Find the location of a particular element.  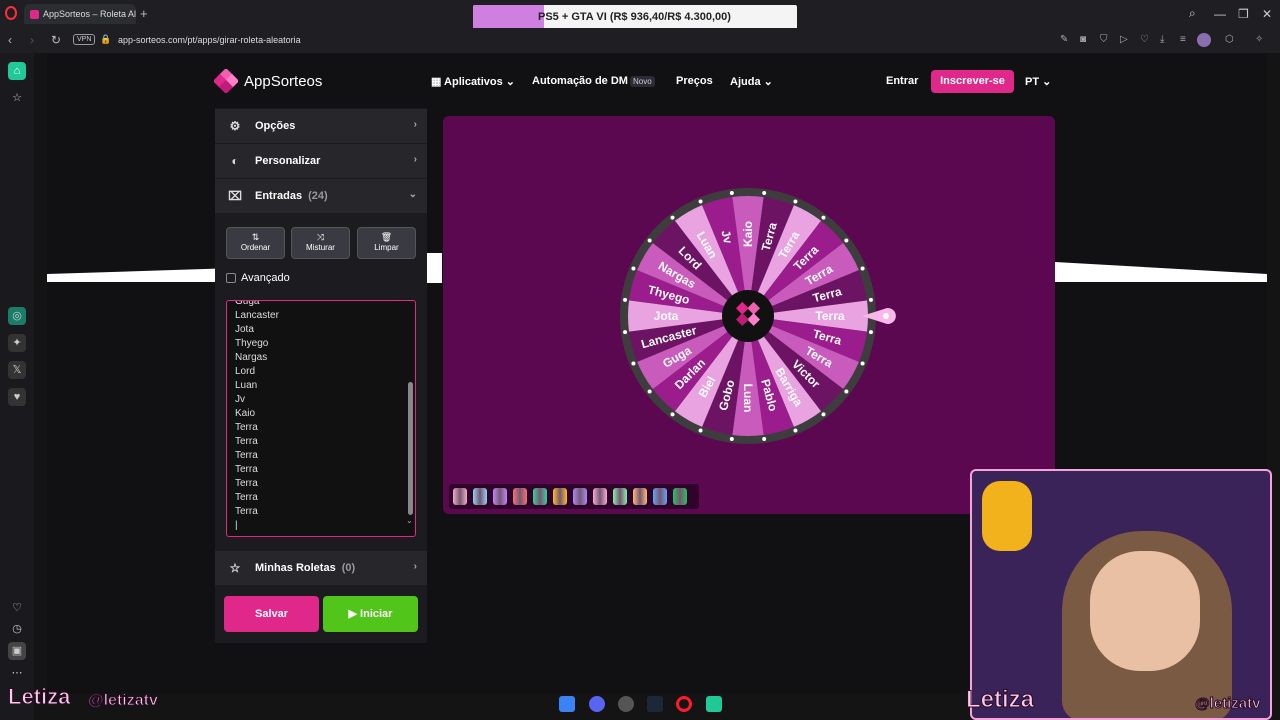

language-selector: PT ⌄ is located at coordinates (1038, 81).